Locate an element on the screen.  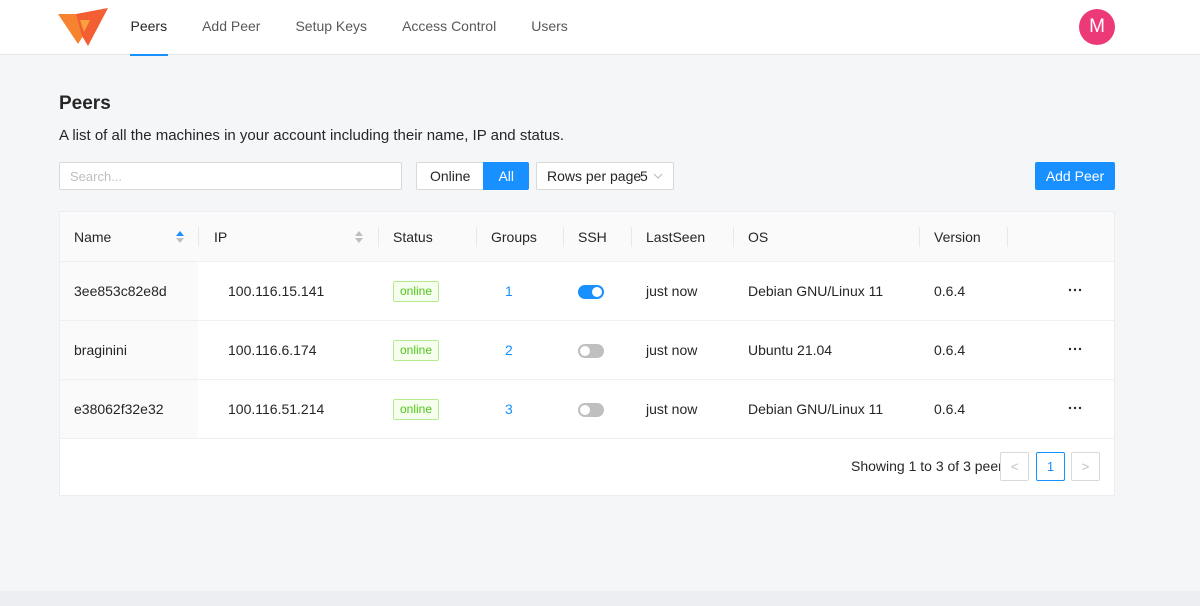
add-peer-button: Add Peer is located at coordinates (1075, 176).